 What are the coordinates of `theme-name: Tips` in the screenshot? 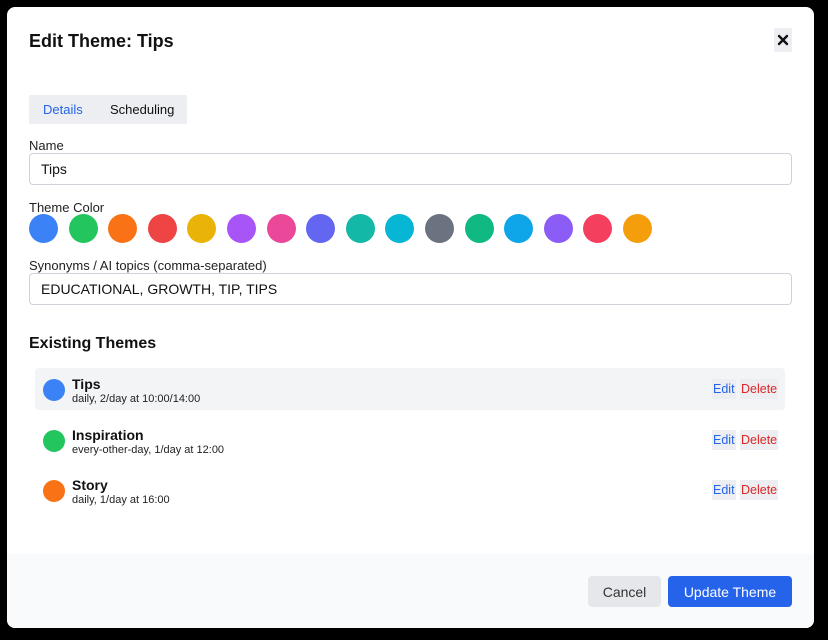 It's located at (86, 384).